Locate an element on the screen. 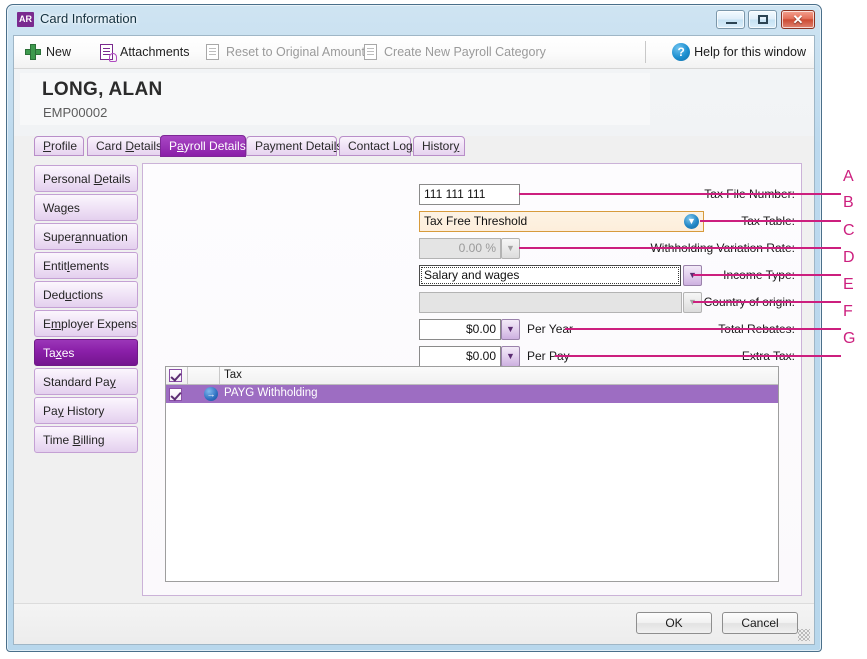 The height and width of the screenshot is (659, 867). extra-tax-spinner: ▼ is located at coordinates (510, 356).